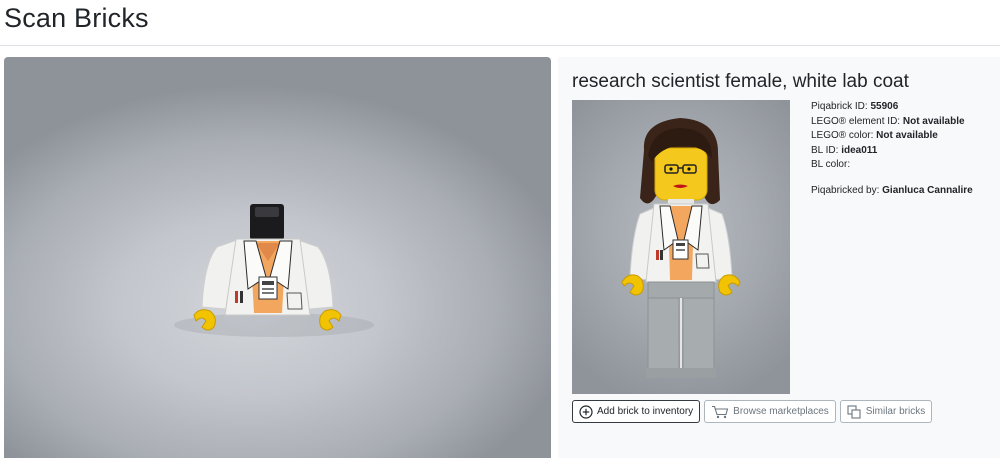 The image size is (1000, 458). Describe the element at coordinates (907, 135) in the screenshot. I see `lego-color-value: Not available` at that location.